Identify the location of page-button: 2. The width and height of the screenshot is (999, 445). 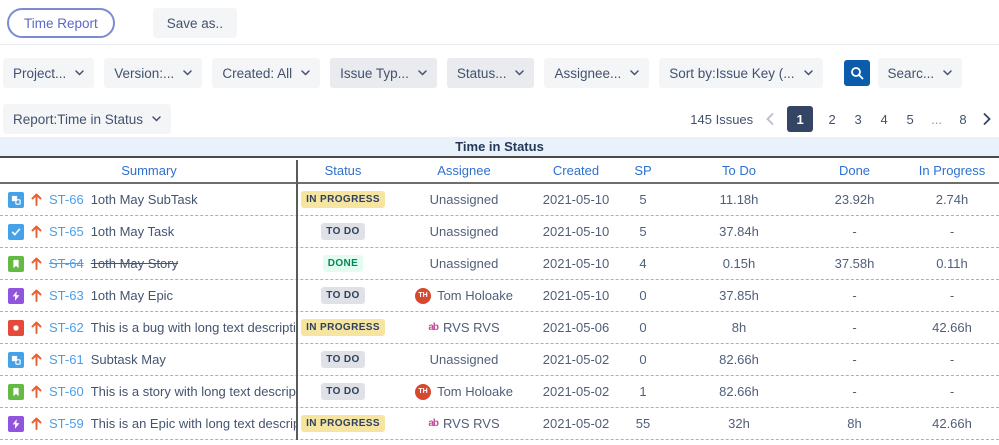
(832, 119).